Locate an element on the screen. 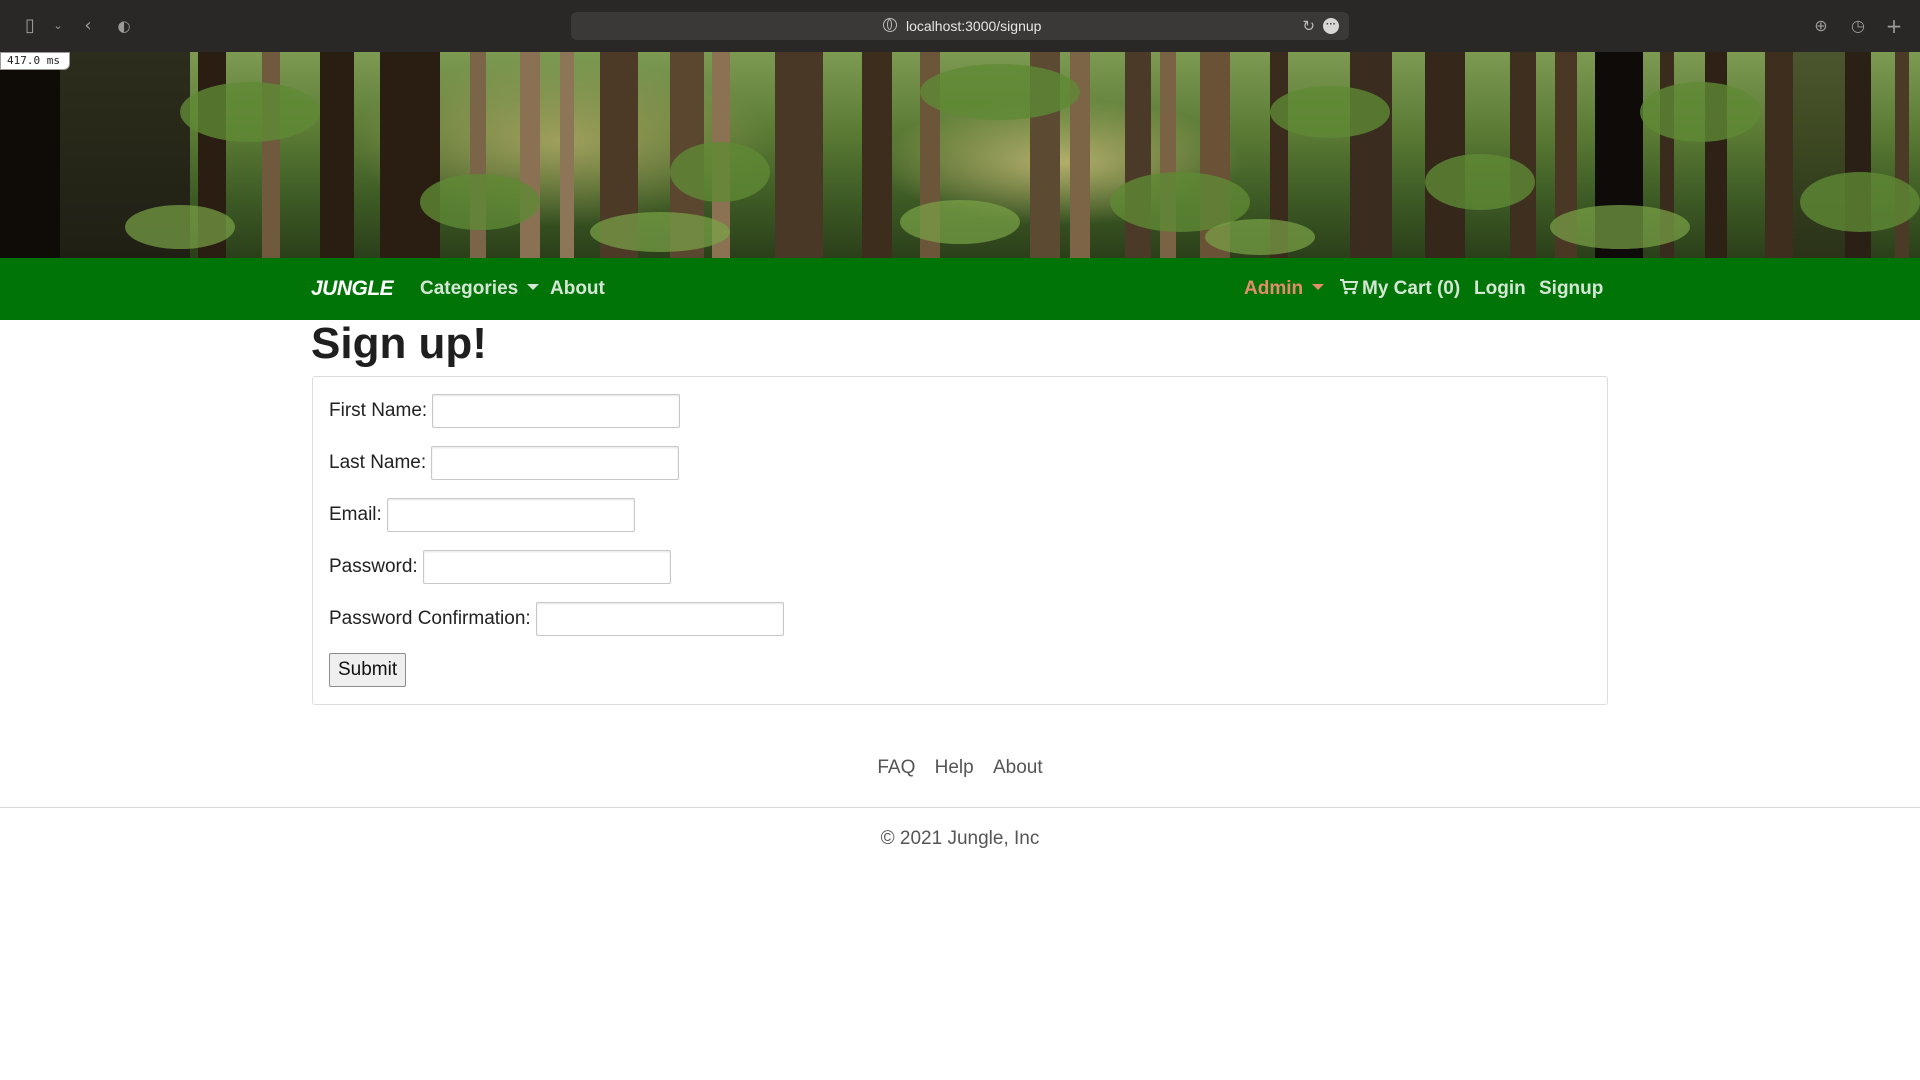  footer-about-link: About is located at coordinates (1018, 767).